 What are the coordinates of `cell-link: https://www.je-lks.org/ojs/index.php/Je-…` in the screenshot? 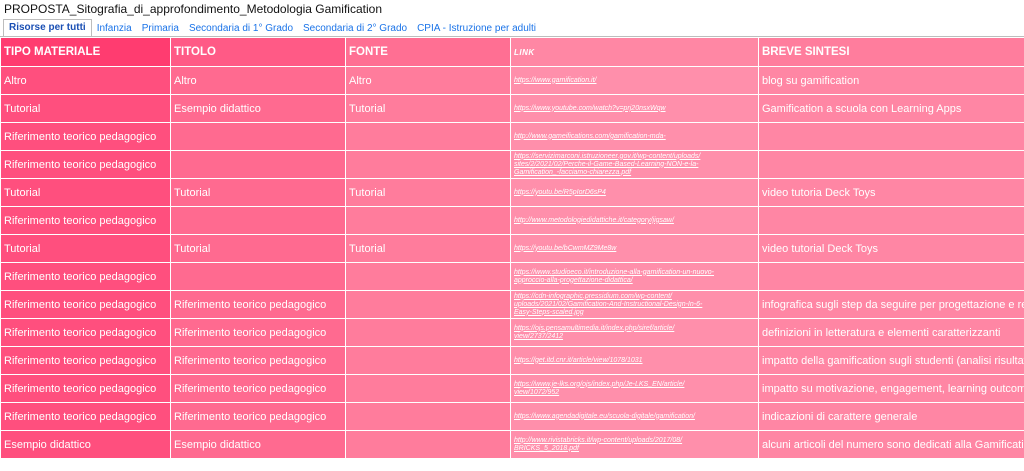 It's located at (634, 388).